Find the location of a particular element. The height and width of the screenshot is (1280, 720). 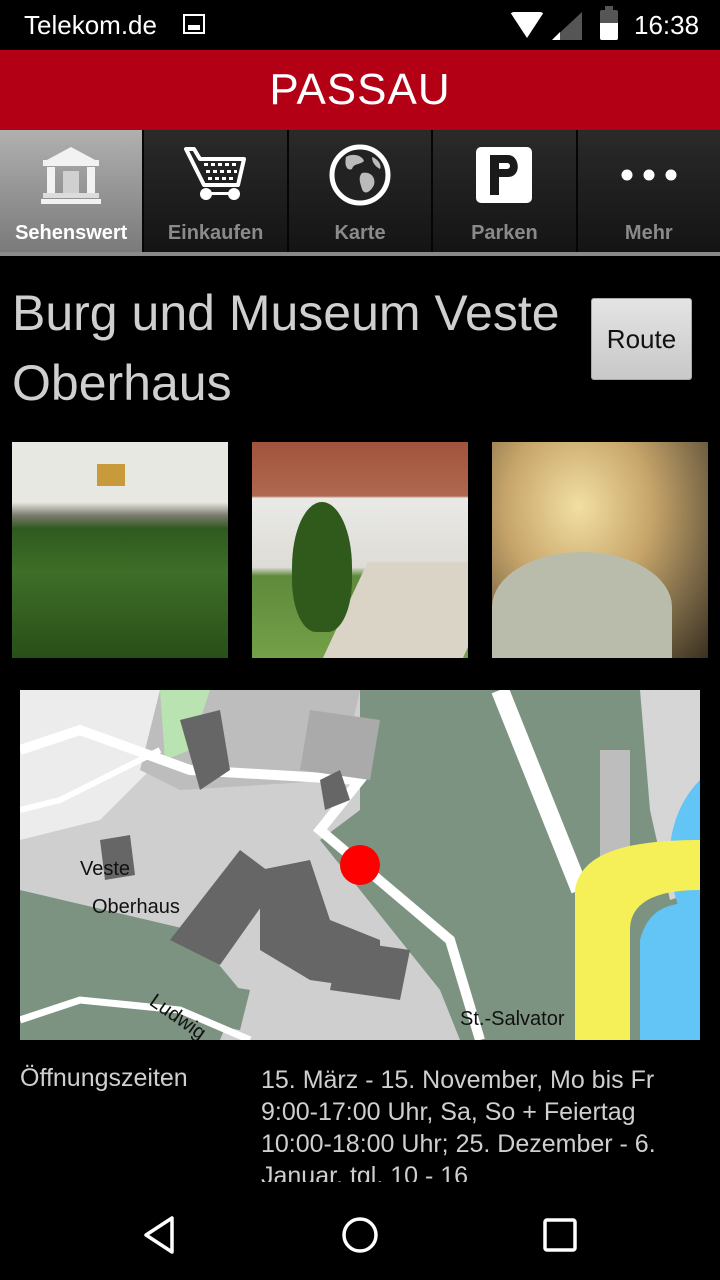

tab-label: Karte is located at coordinates (360, 233).